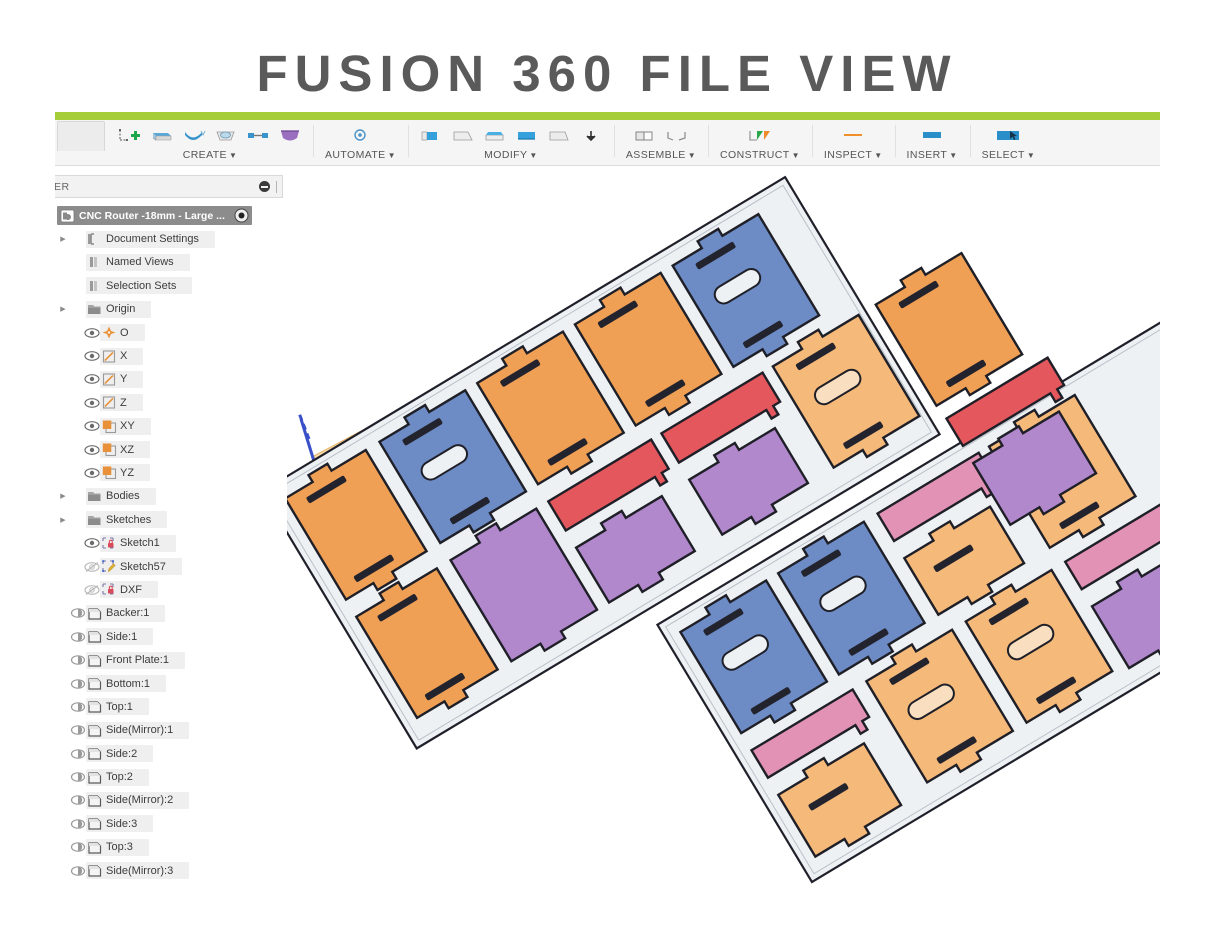 The image size is (1214, 938). I want to click on sweep-icon, so click(226, 136).